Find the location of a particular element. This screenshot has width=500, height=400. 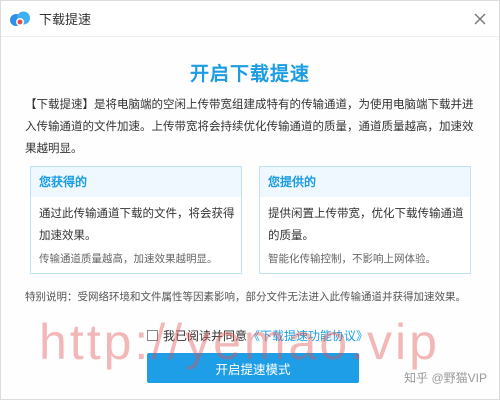

contribution-card-title: 您提供的 is located at coordinates (365, 182).